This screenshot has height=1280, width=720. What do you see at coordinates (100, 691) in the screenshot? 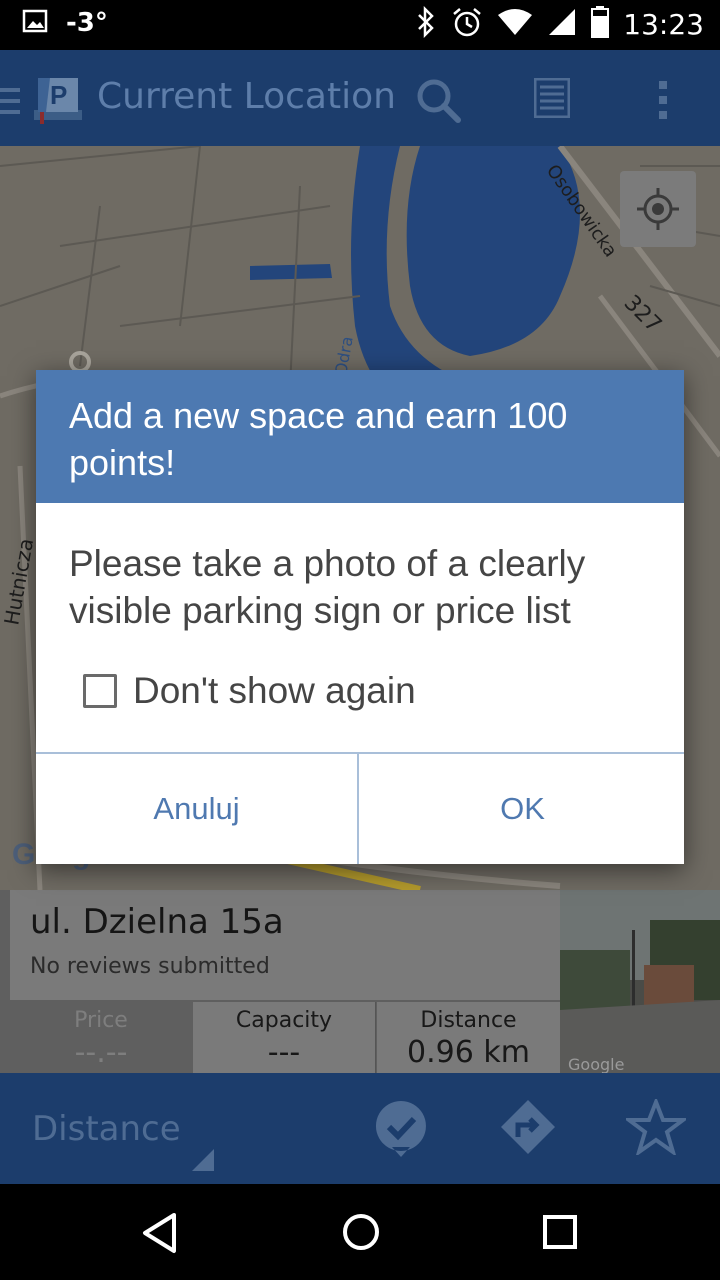
I see `dont-show-again-checkbox` at bounding box center [100, 691].